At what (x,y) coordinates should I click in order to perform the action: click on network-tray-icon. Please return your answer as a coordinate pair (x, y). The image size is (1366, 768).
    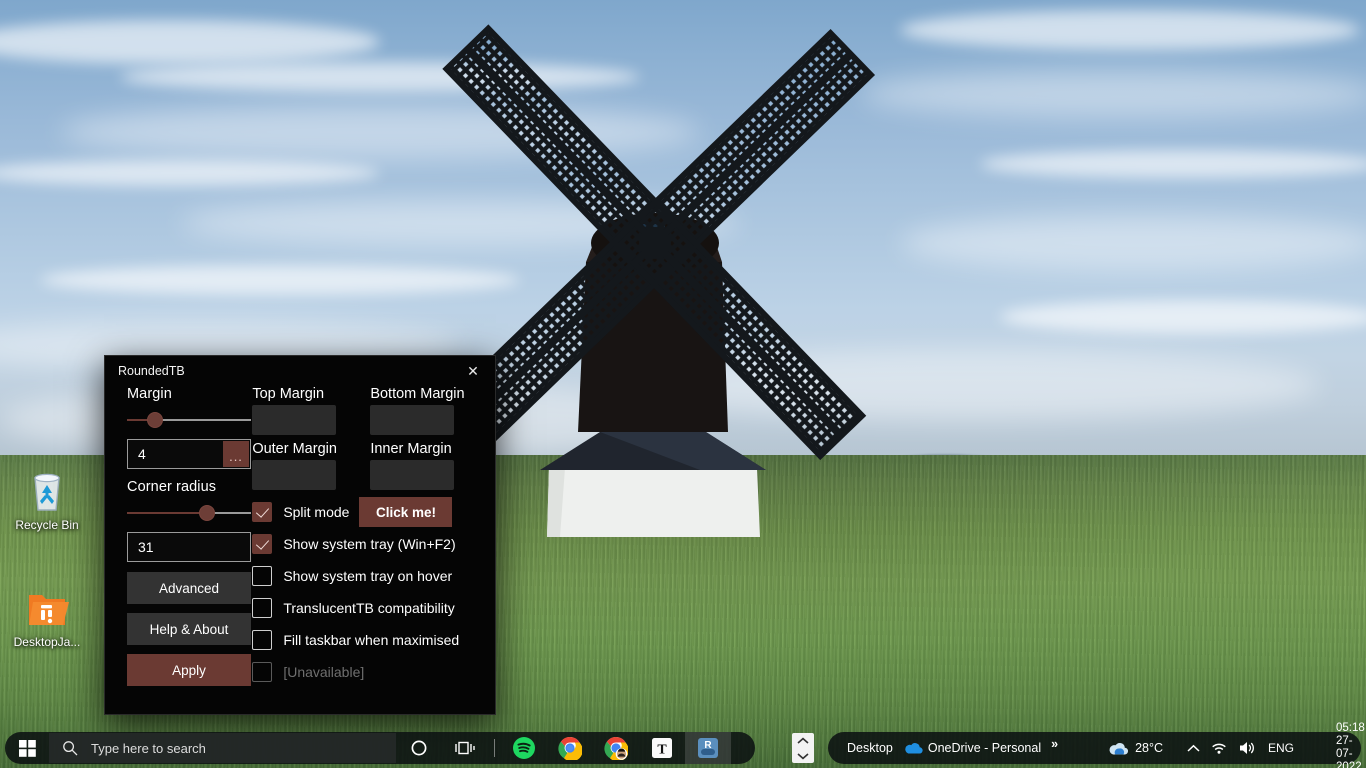
    Looking at the image, I should click on (1219, 748).